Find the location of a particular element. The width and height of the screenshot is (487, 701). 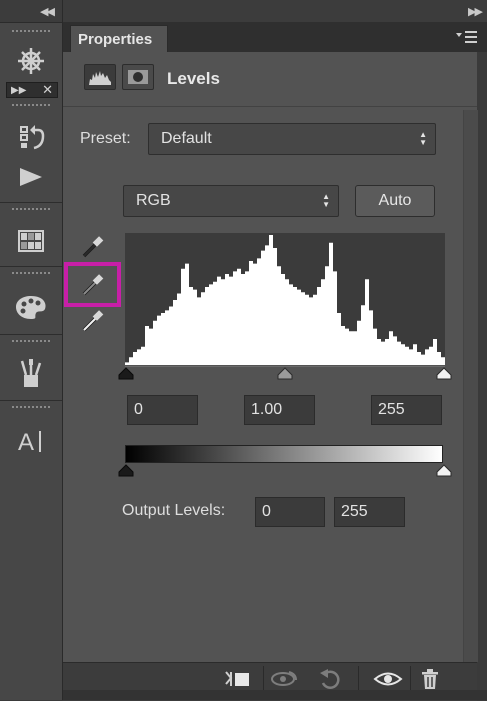

scrollbar is located at coordinates (470, 386).